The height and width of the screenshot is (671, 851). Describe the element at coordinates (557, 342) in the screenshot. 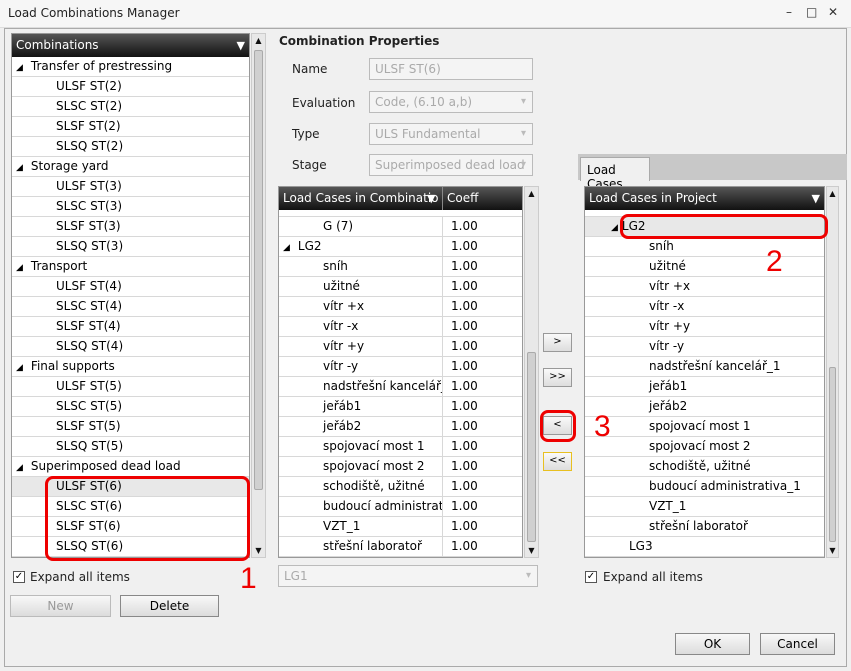

I see `add-button: >` at that location.